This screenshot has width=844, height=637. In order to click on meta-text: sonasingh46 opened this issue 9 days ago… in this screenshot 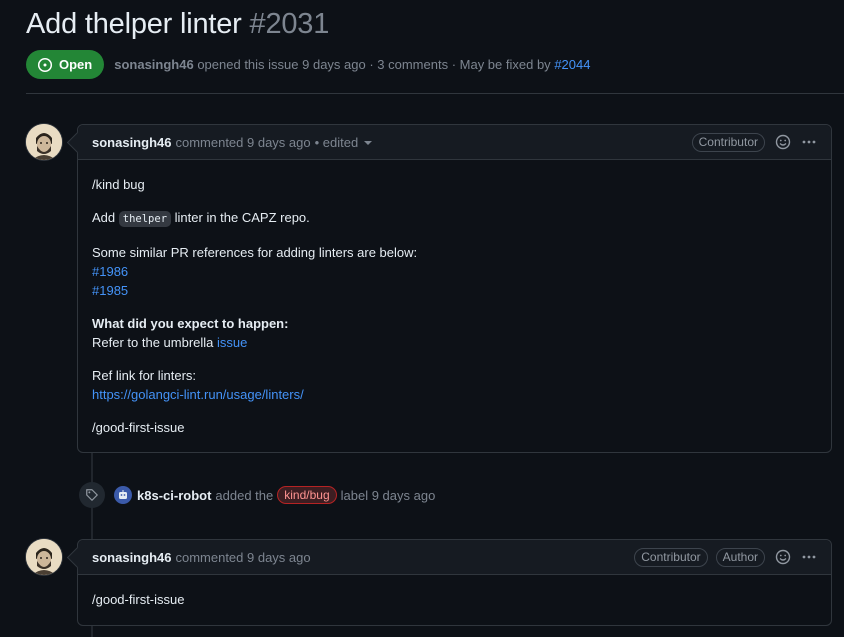, I will do `click(352, 64)`.